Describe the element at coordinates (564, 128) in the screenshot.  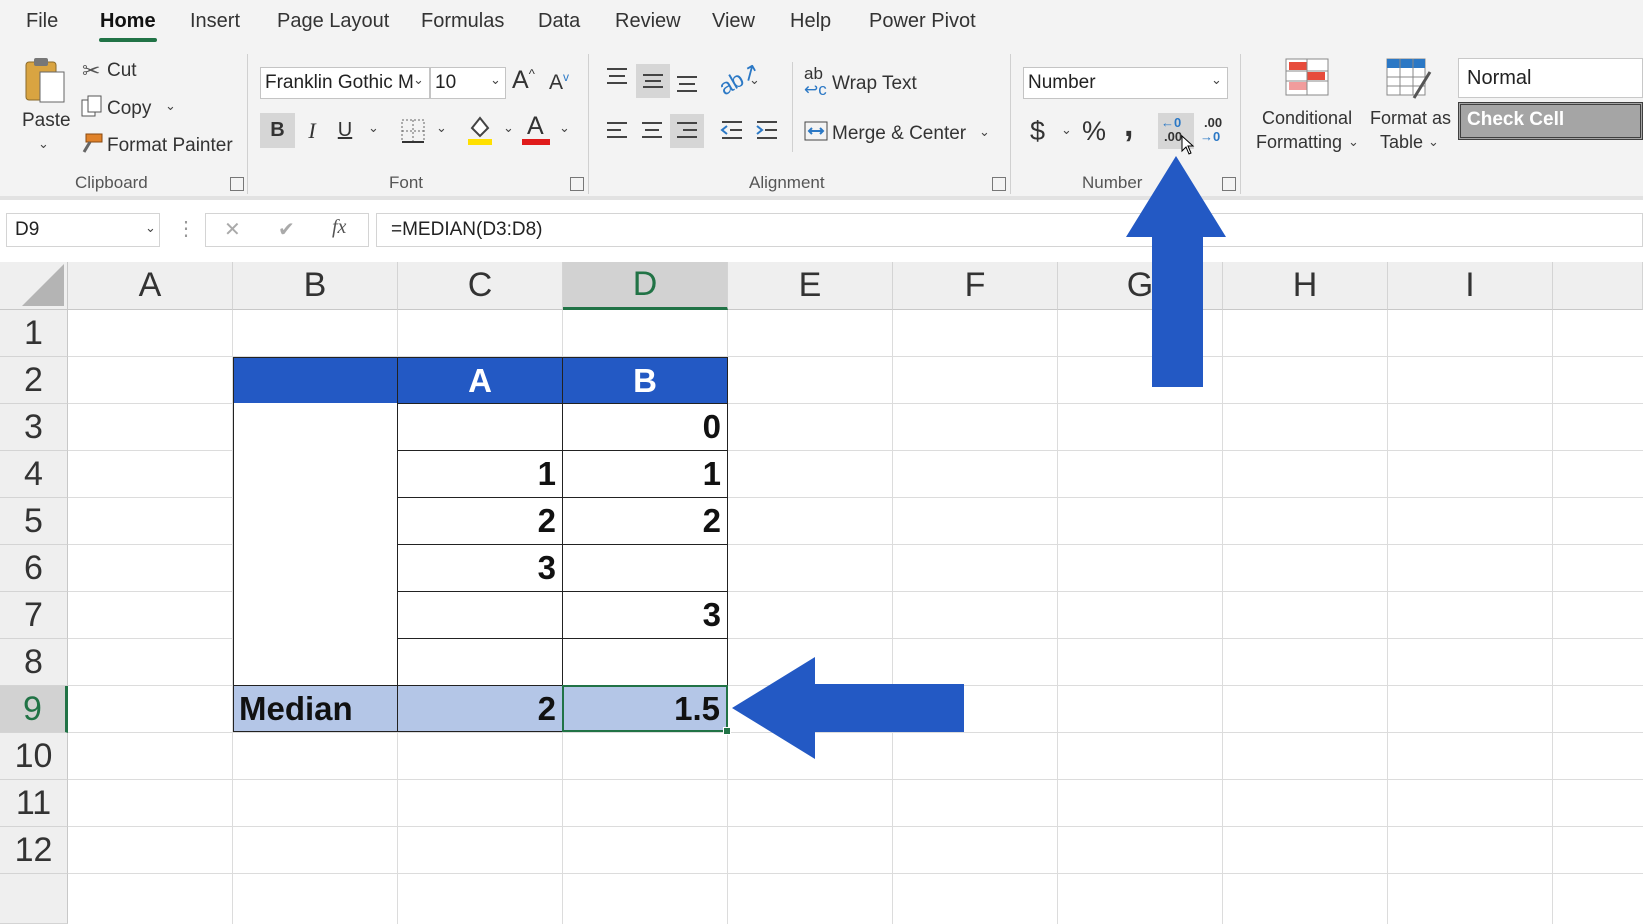
I see `font-color-dropdown-icon: ⌄` at that location.